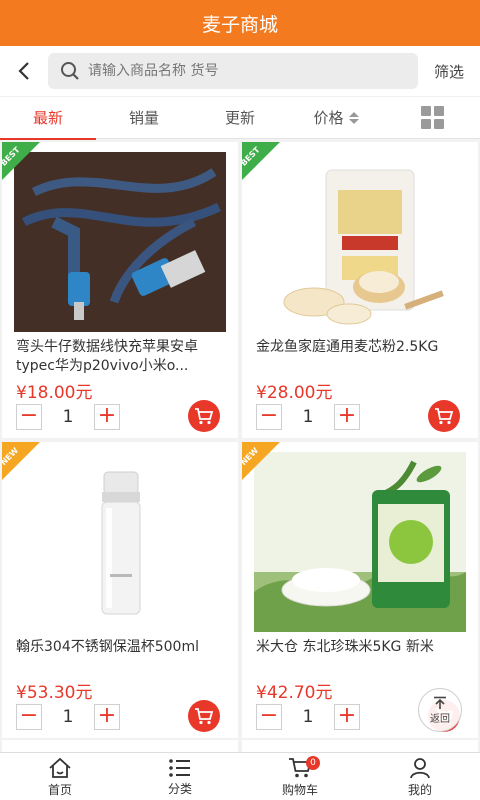 This screenshot has width=480, height=800. What do you see at coordinates (294, 693) in the screenshot?
I see `product-price: ¥42.70元` at bounding box center [294, 693].